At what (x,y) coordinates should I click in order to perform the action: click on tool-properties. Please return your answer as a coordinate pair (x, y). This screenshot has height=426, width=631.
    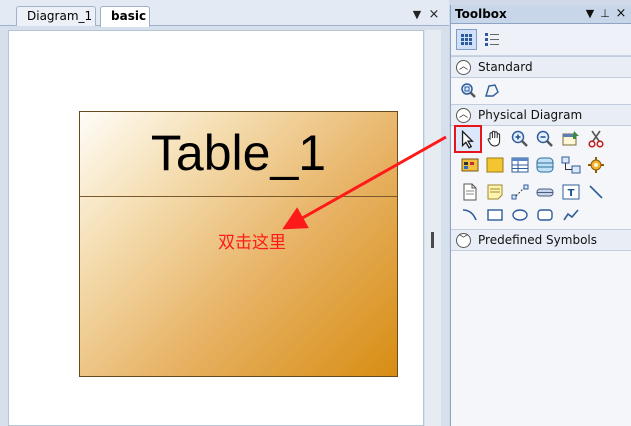
    Looking at the image, I should click on (571, 139).